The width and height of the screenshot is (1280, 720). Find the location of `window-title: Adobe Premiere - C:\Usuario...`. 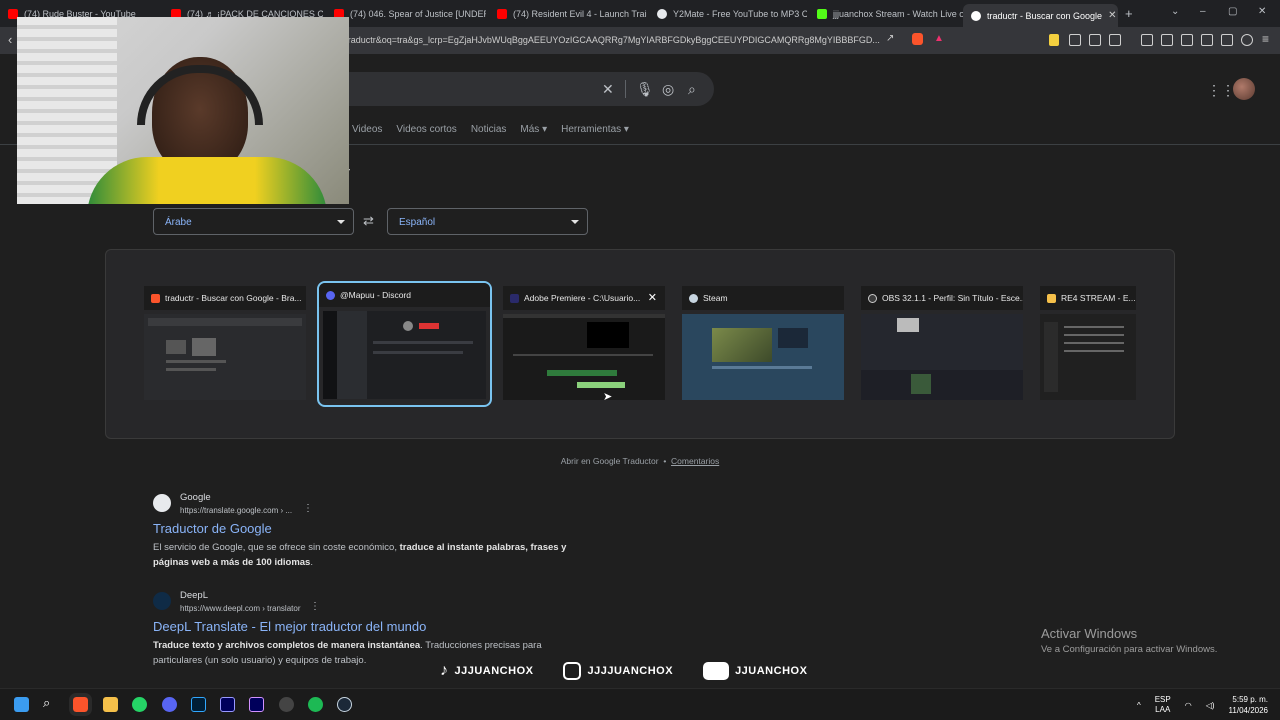

window-title: Adobe Premiere - C:\Usuario... is located at coordinates (582, 298).